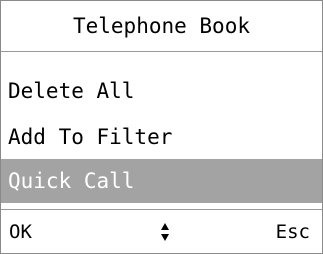 The image size is (323, 254). I want to click on up-down-arrows-icon, so click(165, 232).